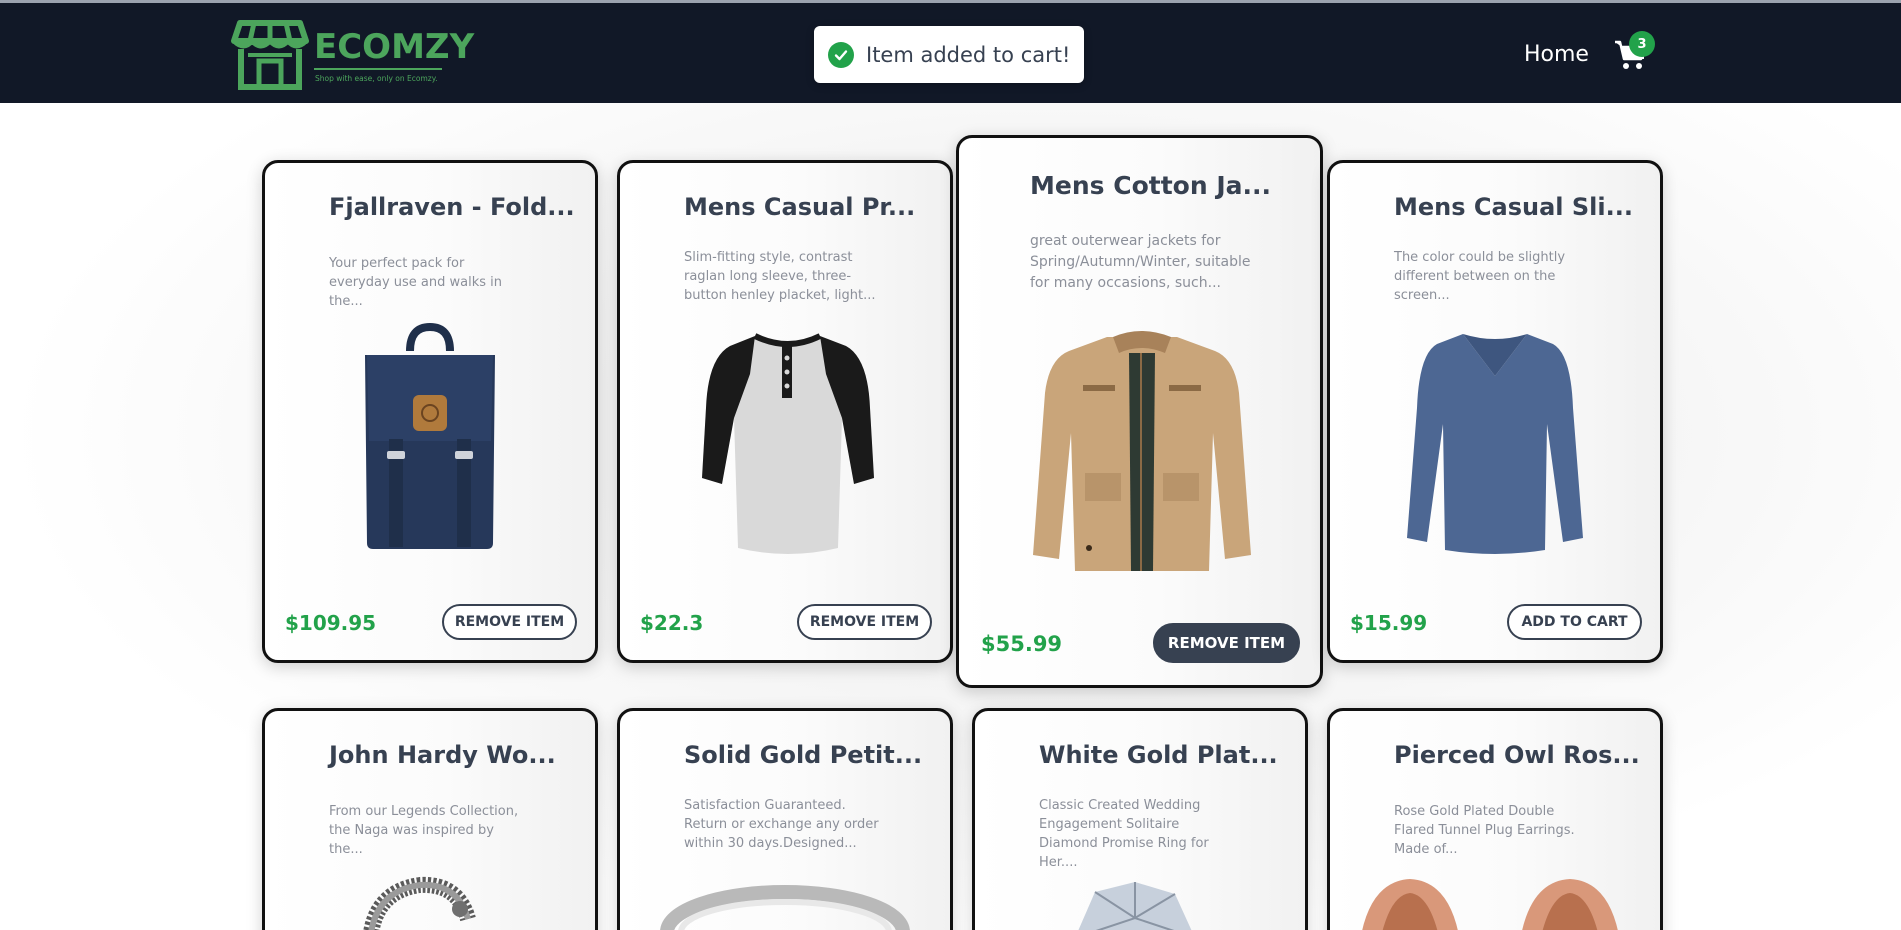  What do you see at coordinates (1389, 623) in the screenshot?
I see `product-price: $15.99` at bounding box center [1389, 623].